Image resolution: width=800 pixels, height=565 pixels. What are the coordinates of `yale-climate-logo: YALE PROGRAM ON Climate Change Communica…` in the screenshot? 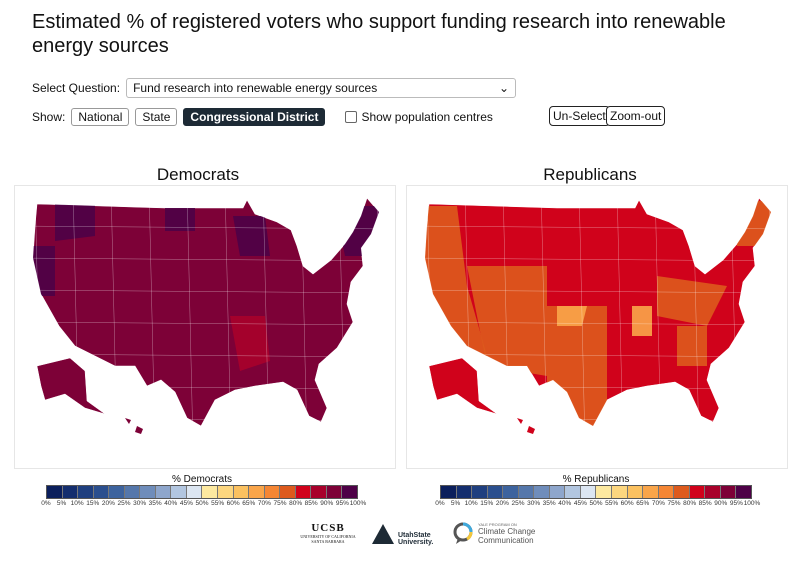 It's located at (500, 533).